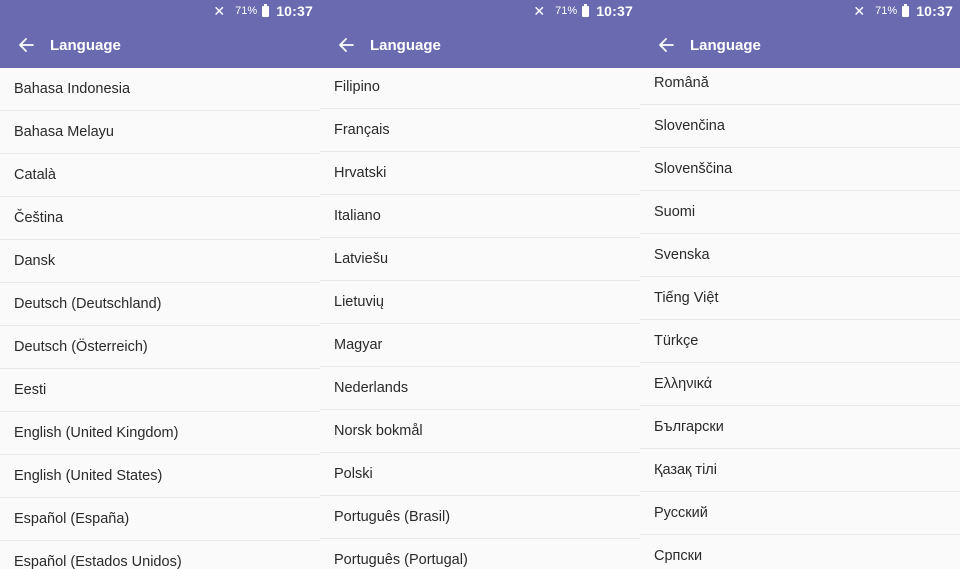 This screenshot has height=569, width=960. Describe the element at coordinates (160, 304) in the screenshot. I see `language-item: Deutsch (Deutschland)` at that location.